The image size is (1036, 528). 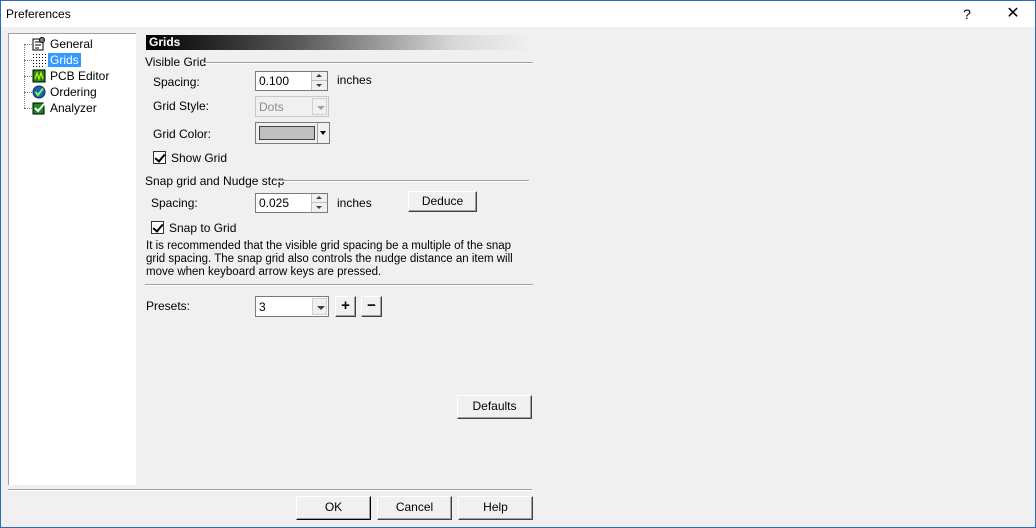 What do you see at coordinates (319, 306) in the screenshot?
I see `presets-dropdown-icon` at bounding box center [319, 306].